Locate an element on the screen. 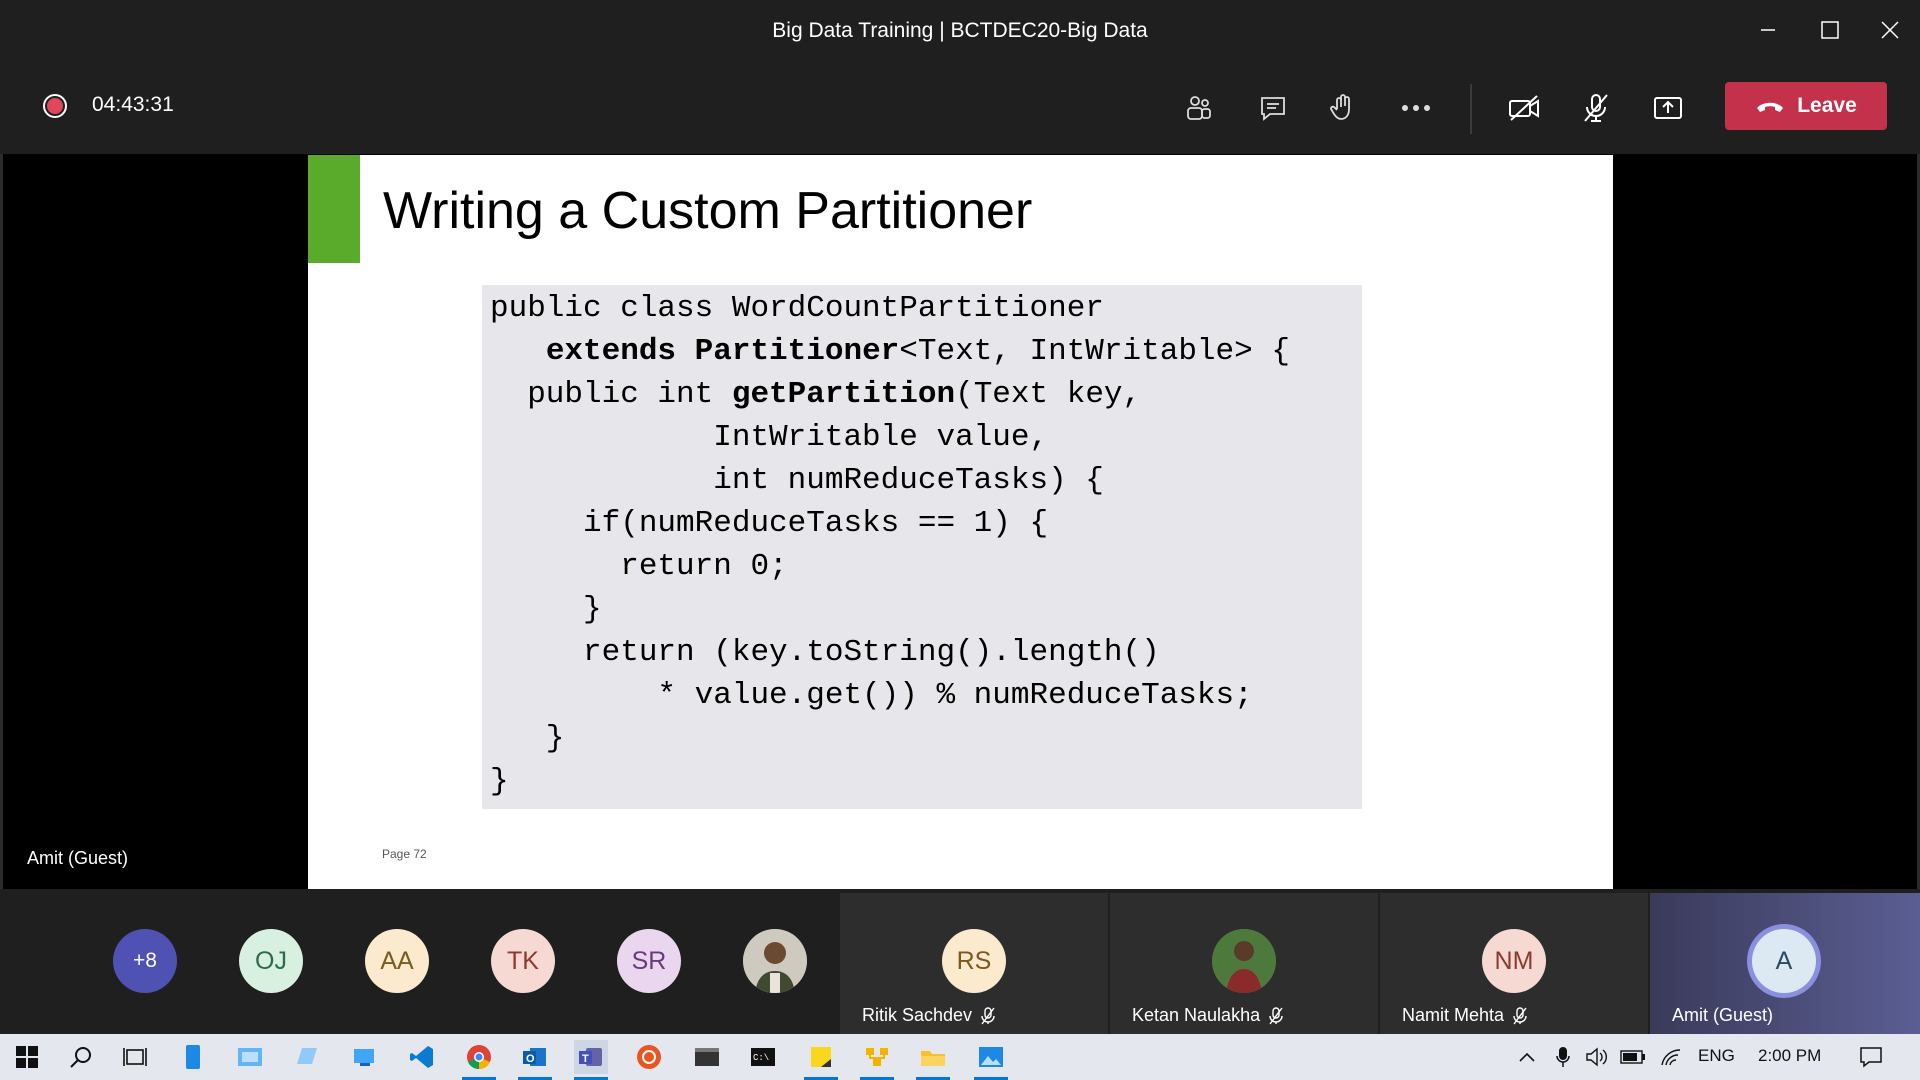 Image resolution: width=1920 pixels, height=1080 pixels. participant-avatar: SR is located at coordinates (649, 961).